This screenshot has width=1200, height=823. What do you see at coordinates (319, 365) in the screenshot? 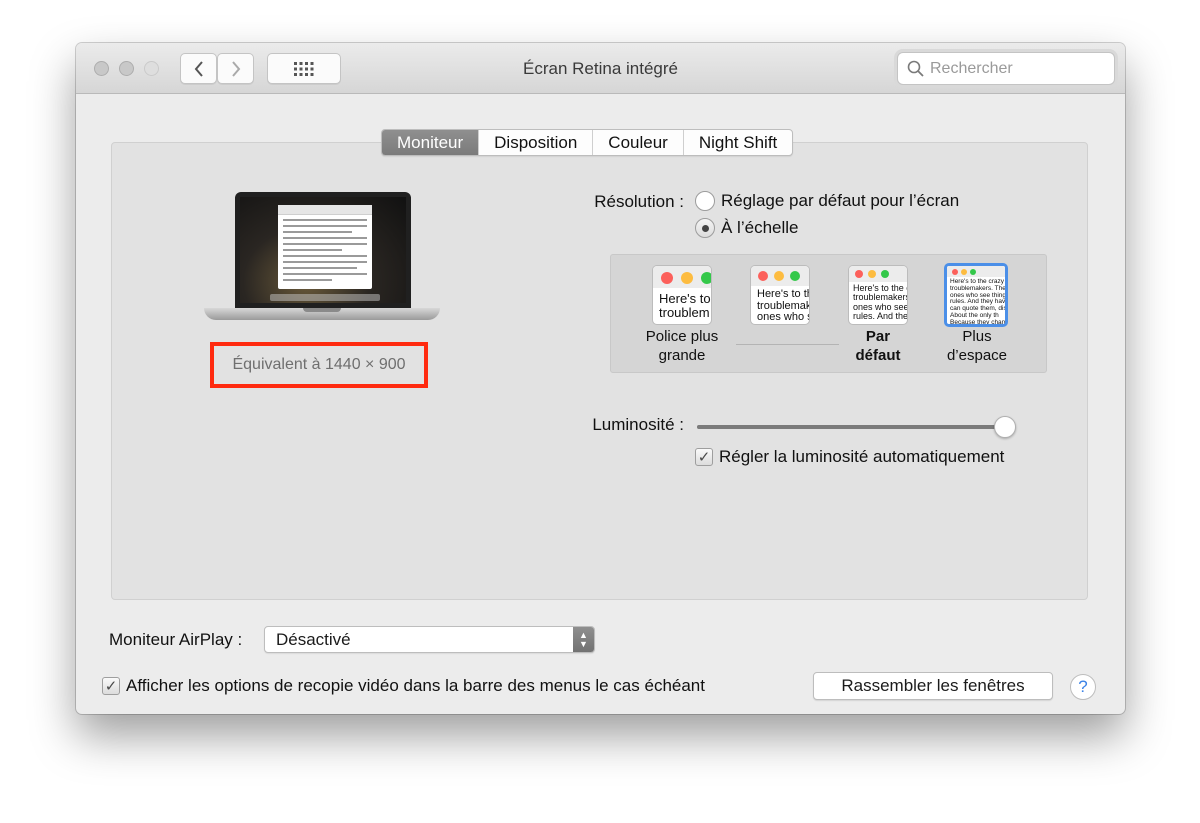
I see `equivalent-resolution-label: Équivalent à 1440 × 900` at bounding box center [319, 365].